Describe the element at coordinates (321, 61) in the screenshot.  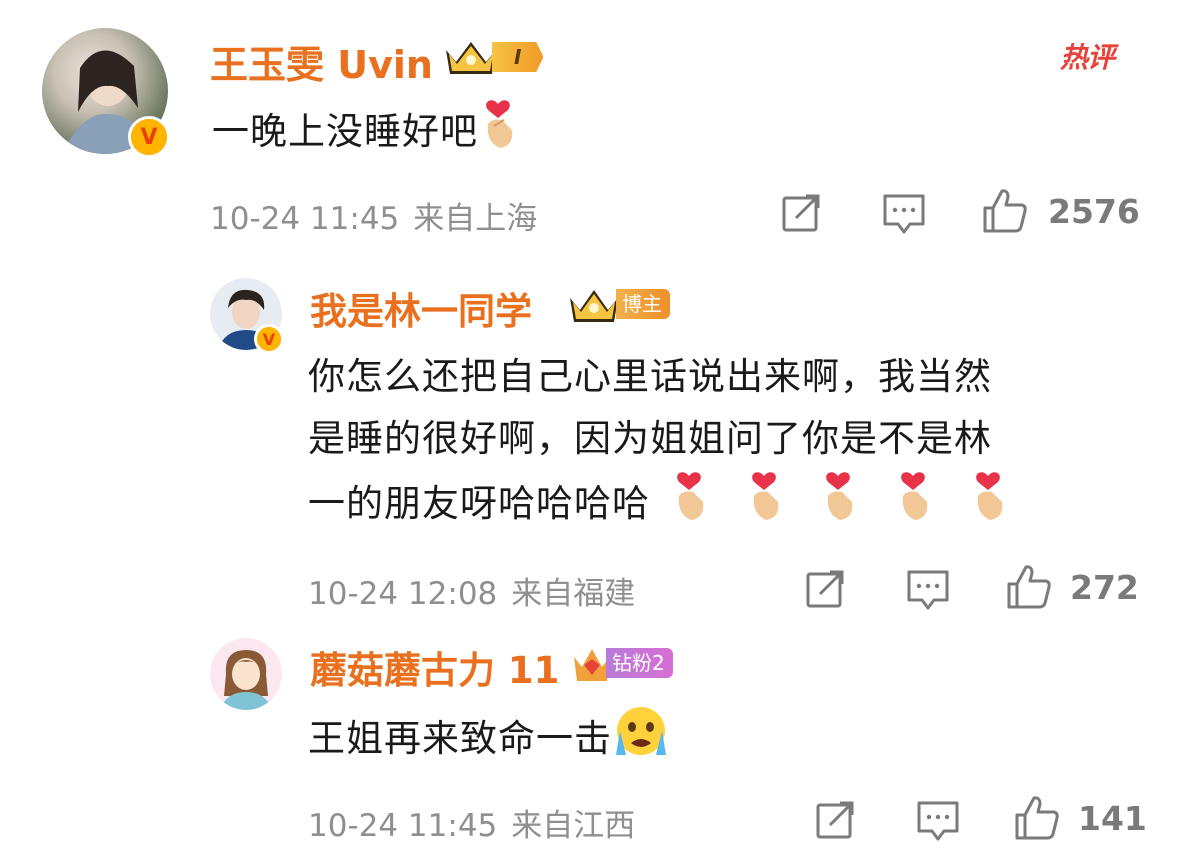
I see `username: 王玉雯 Uvin` at that location.